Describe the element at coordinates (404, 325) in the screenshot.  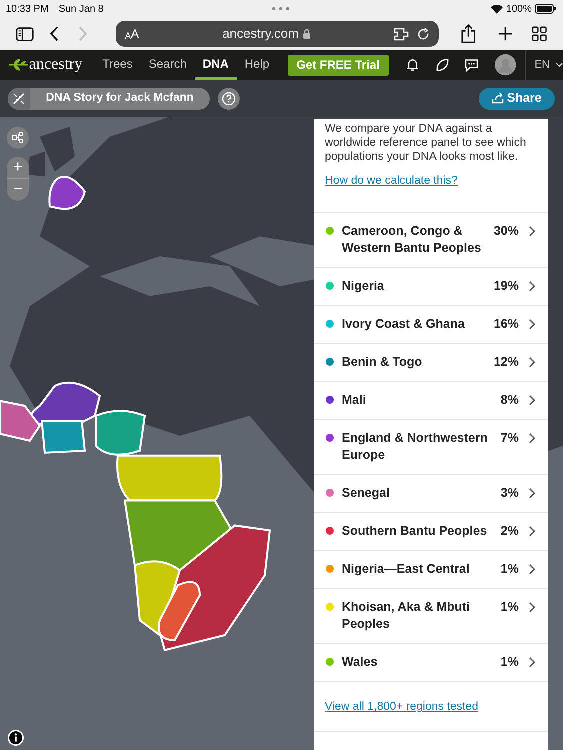
I see `region-name: Ivory Coast & Ghana` at that location.